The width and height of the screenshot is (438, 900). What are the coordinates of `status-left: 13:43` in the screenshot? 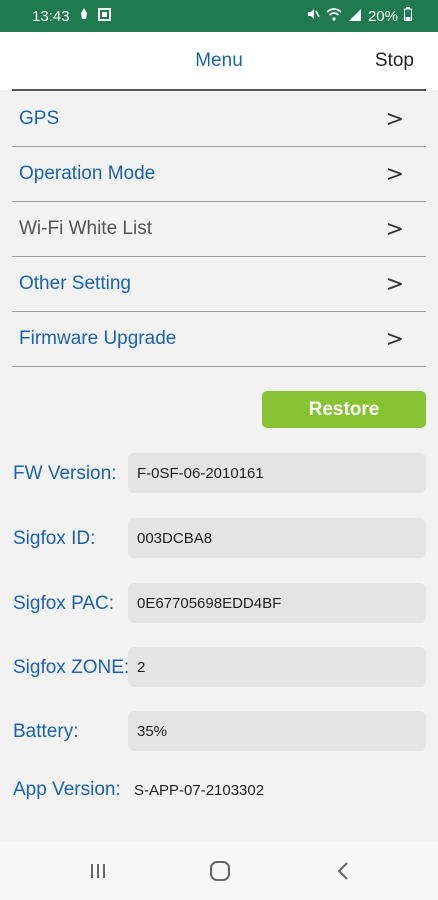 It's located at (71, 16).